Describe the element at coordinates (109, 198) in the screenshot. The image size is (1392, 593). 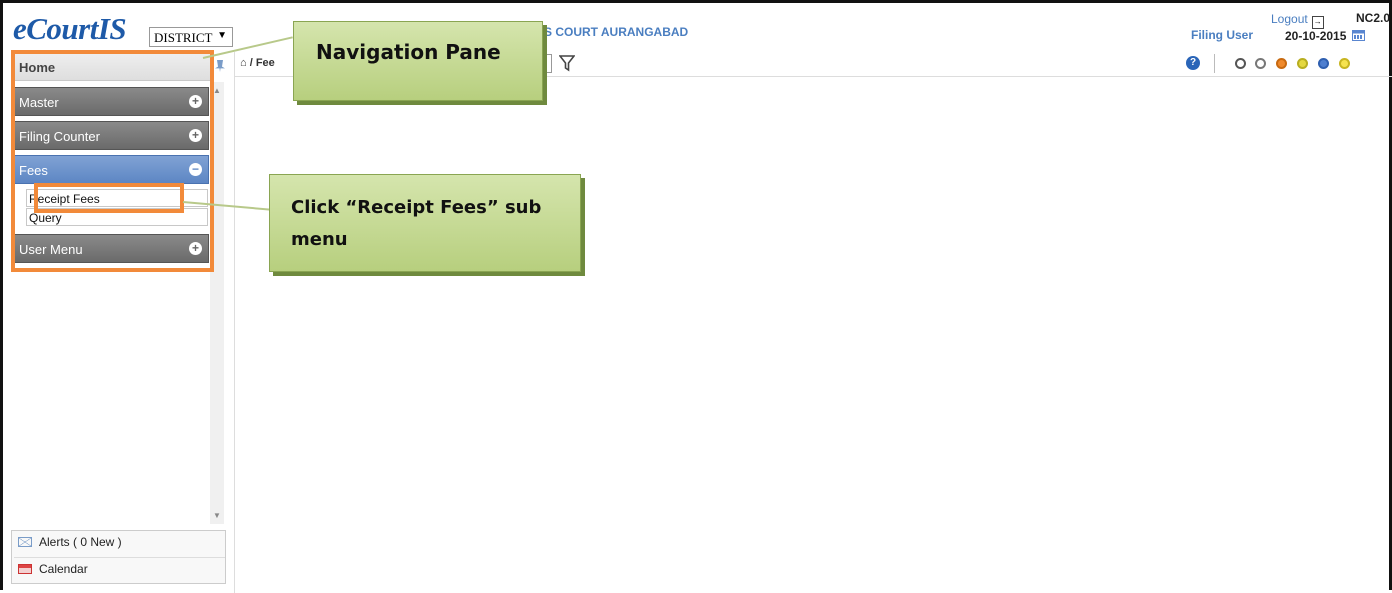
I see `receipt-fees-highlight` at that location.